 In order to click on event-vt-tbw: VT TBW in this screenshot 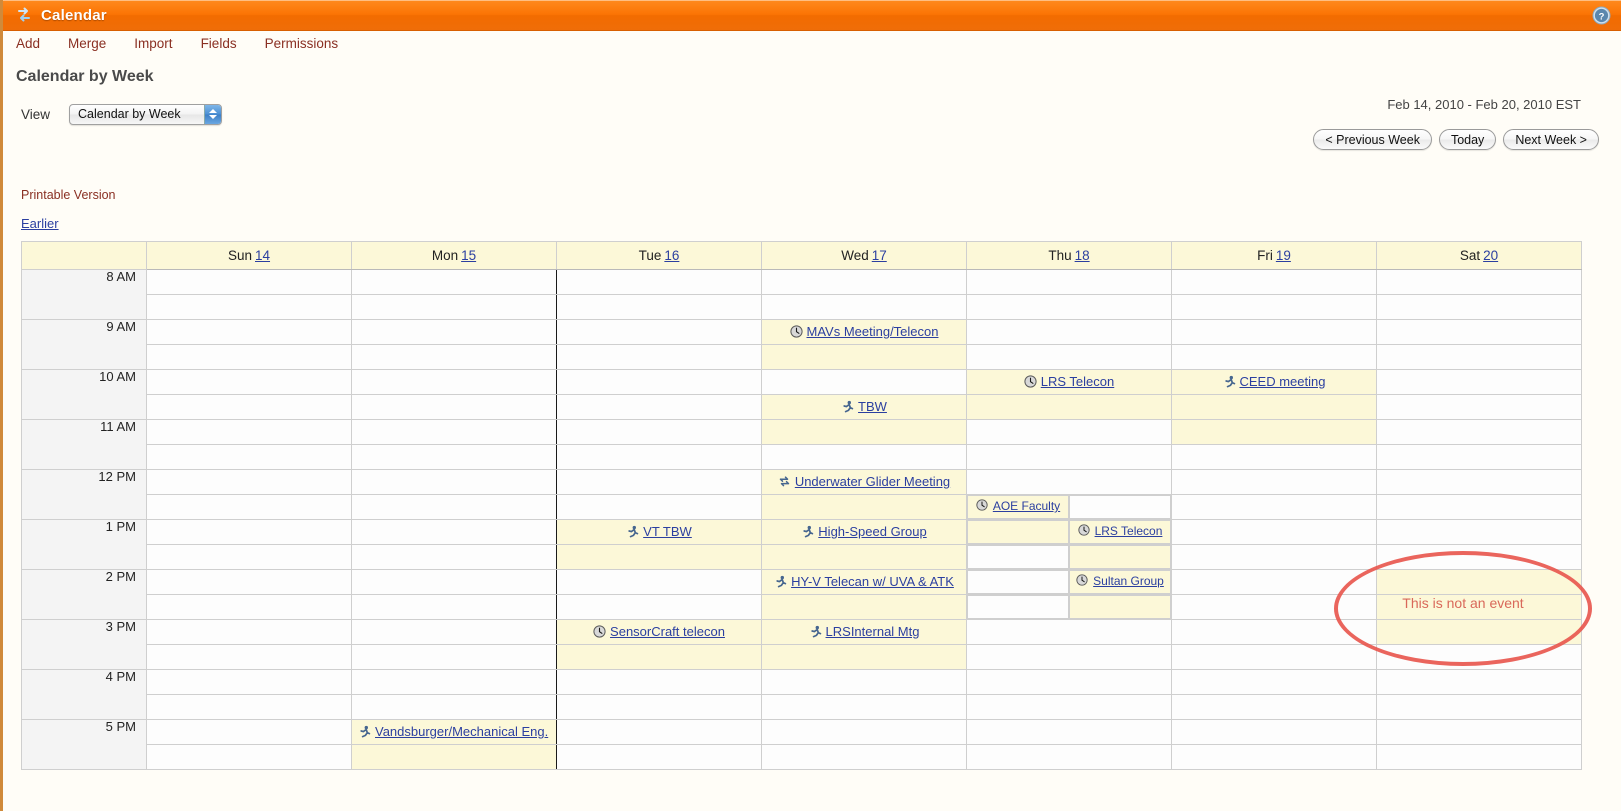, I will do `click(659, 530)`.